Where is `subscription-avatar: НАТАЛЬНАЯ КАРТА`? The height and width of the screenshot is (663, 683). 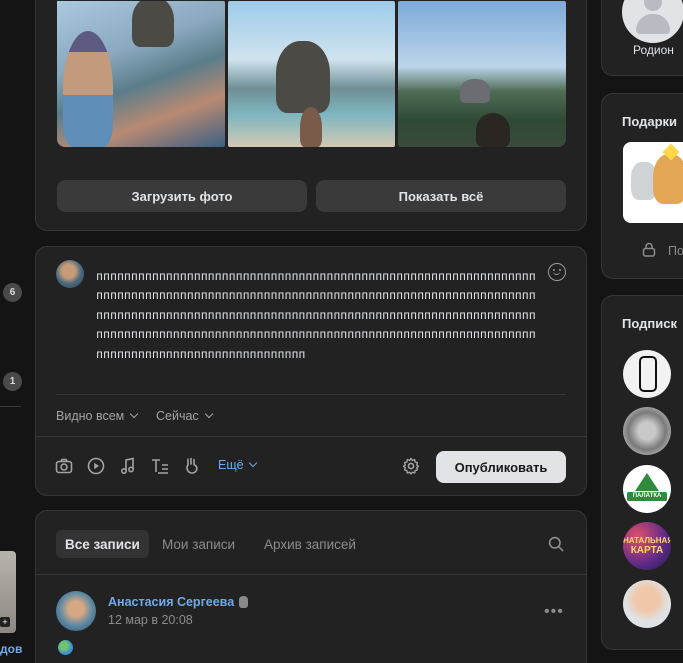
subscription-avatar: НАТАЛЬНАЯ КАРТА is located at coordinates (647, 546).